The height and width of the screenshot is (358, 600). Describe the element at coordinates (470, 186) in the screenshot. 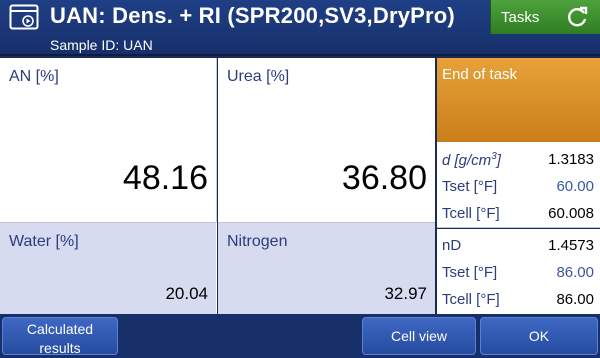

I see `density-tset-label: Tset [°F]` at that location.